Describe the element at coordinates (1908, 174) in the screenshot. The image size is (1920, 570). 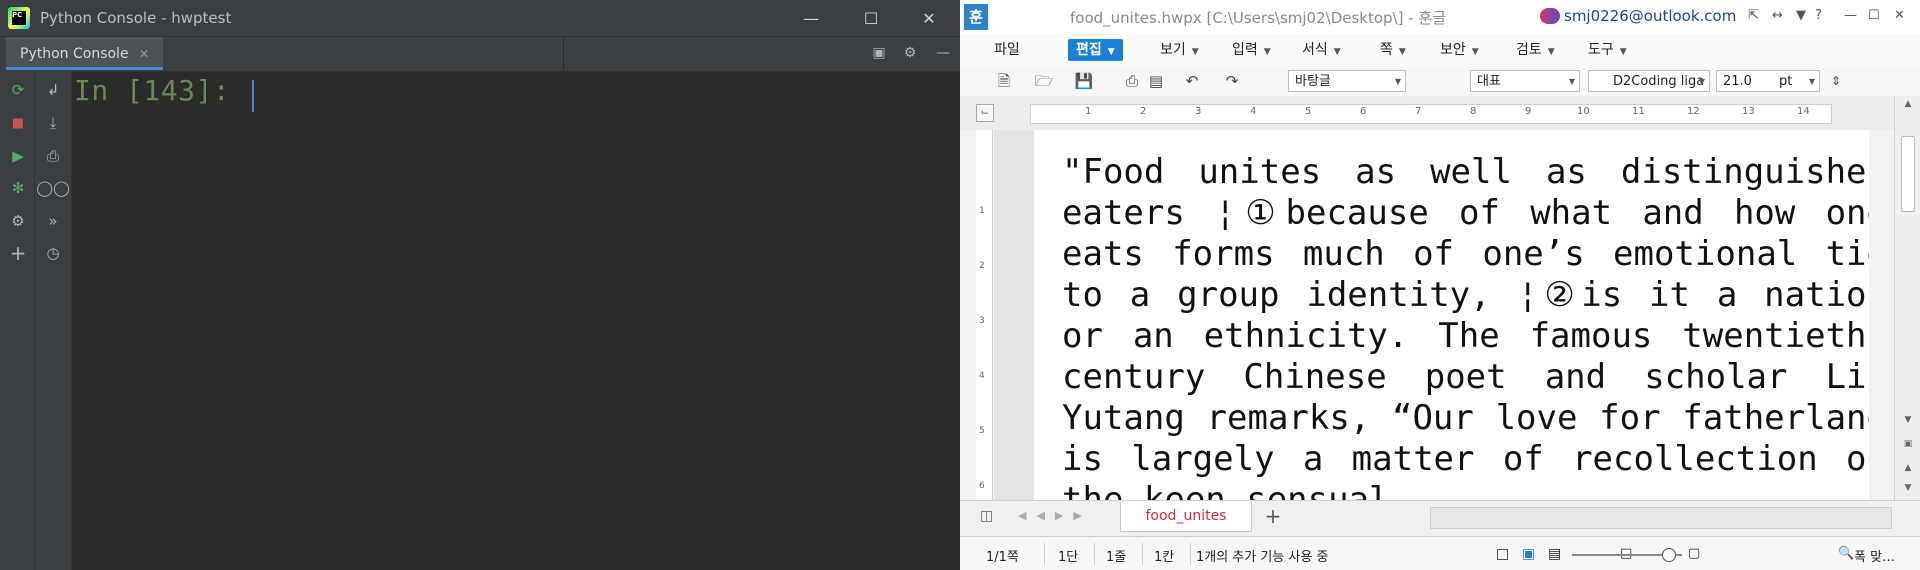
I see `scrollbar-thumb` at that location.